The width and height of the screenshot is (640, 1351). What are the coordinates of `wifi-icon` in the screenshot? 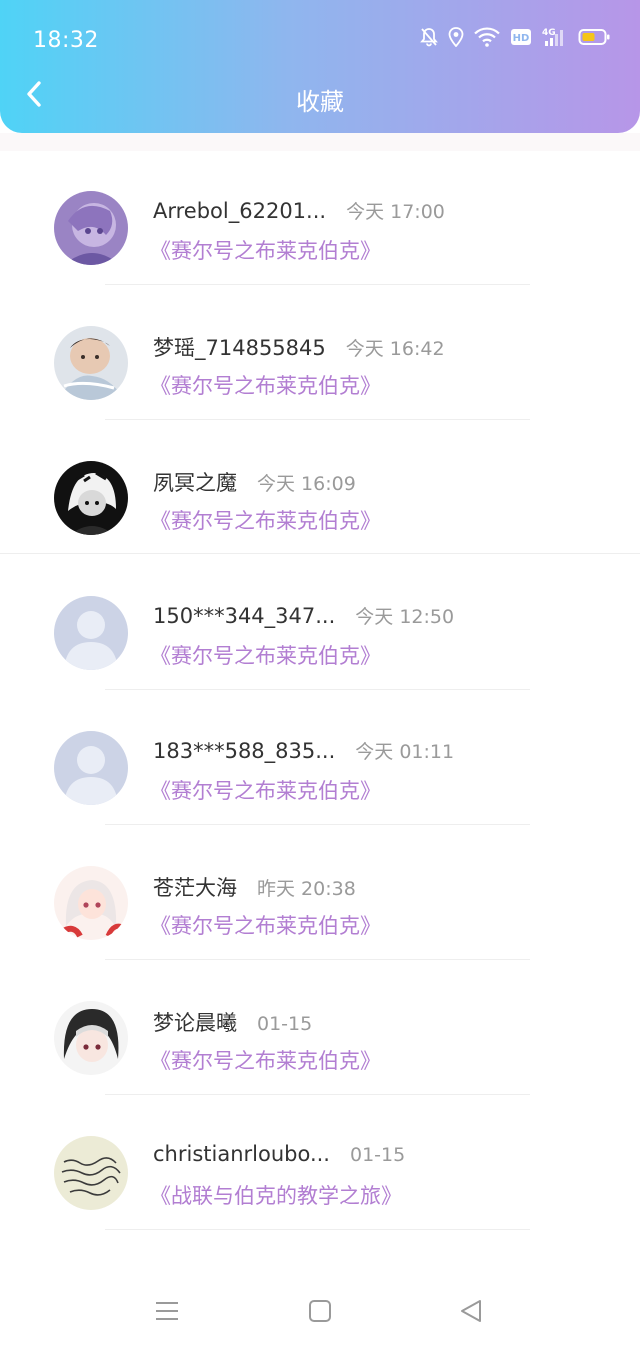 It's located at (487, 37).